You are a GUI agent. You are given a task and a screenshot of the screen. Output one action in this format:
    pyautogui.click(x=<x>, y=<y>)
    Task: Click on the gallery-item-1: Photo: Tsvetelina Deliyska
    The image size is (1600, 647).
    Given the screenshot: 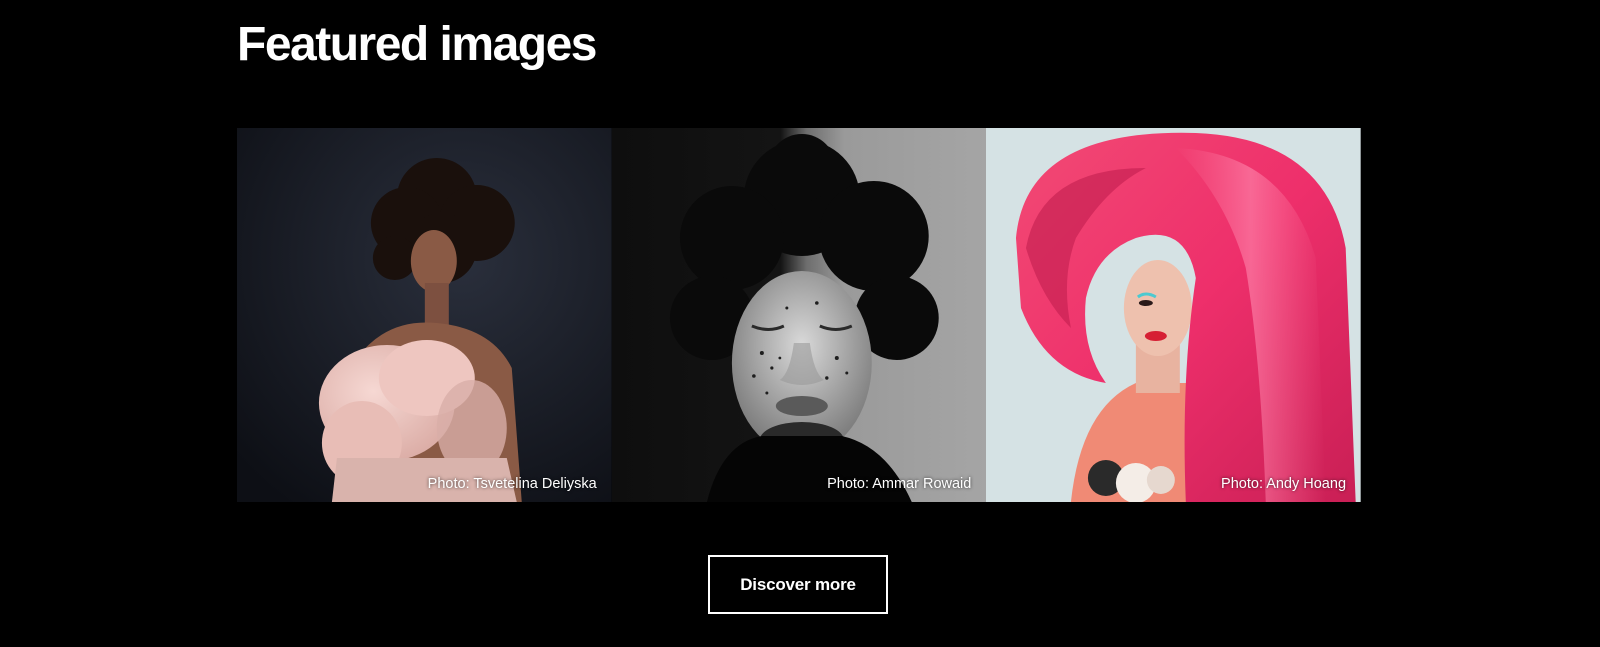 What is the action you would take?
    pyautogui.click(x=424, y=315)
    